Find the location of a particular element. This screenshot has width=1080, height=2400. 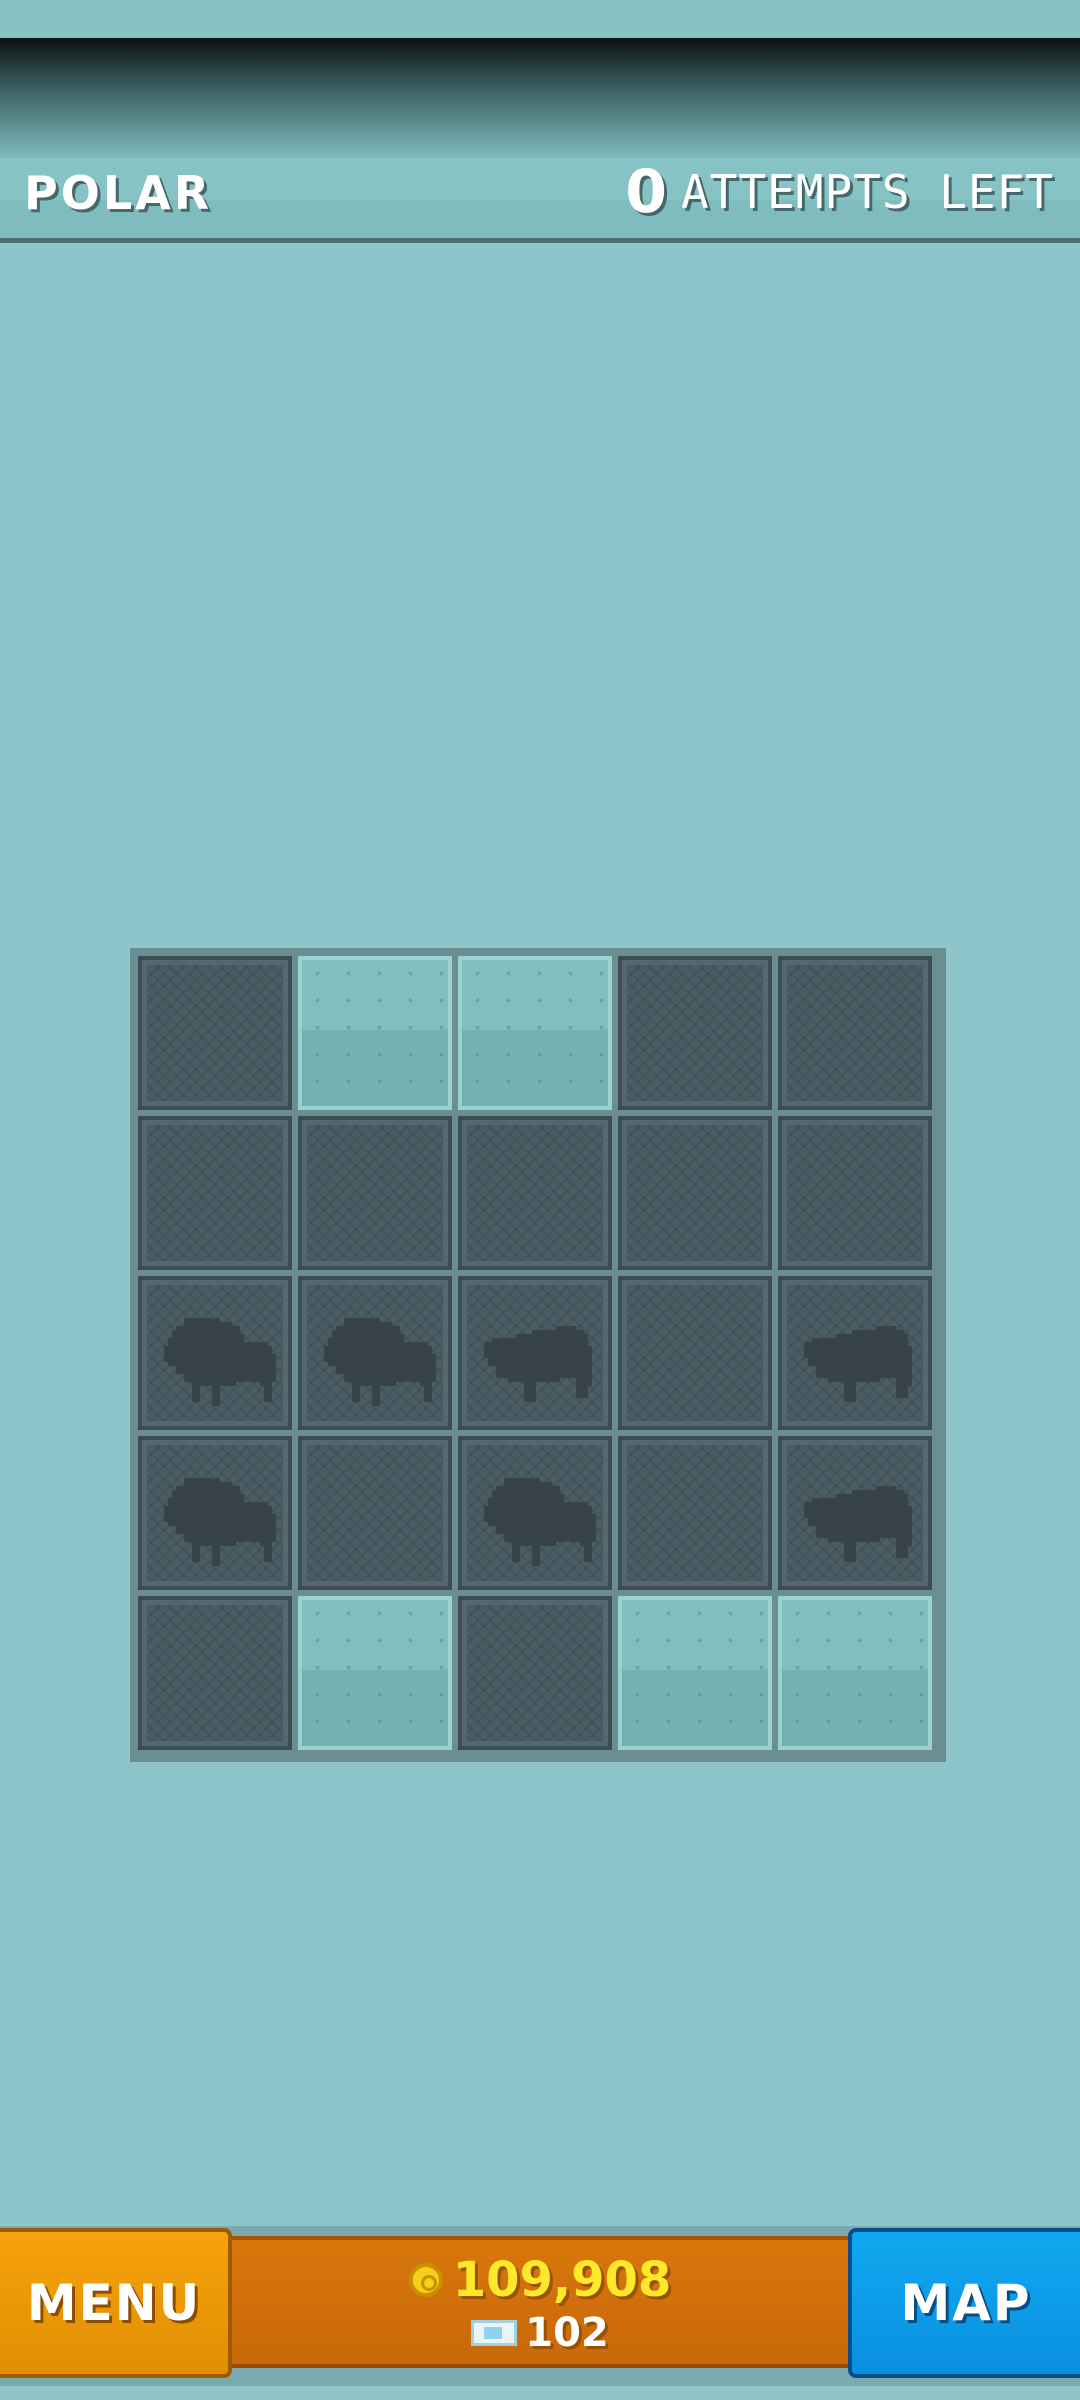

coin-icon is located at coordinates (425, 2280).